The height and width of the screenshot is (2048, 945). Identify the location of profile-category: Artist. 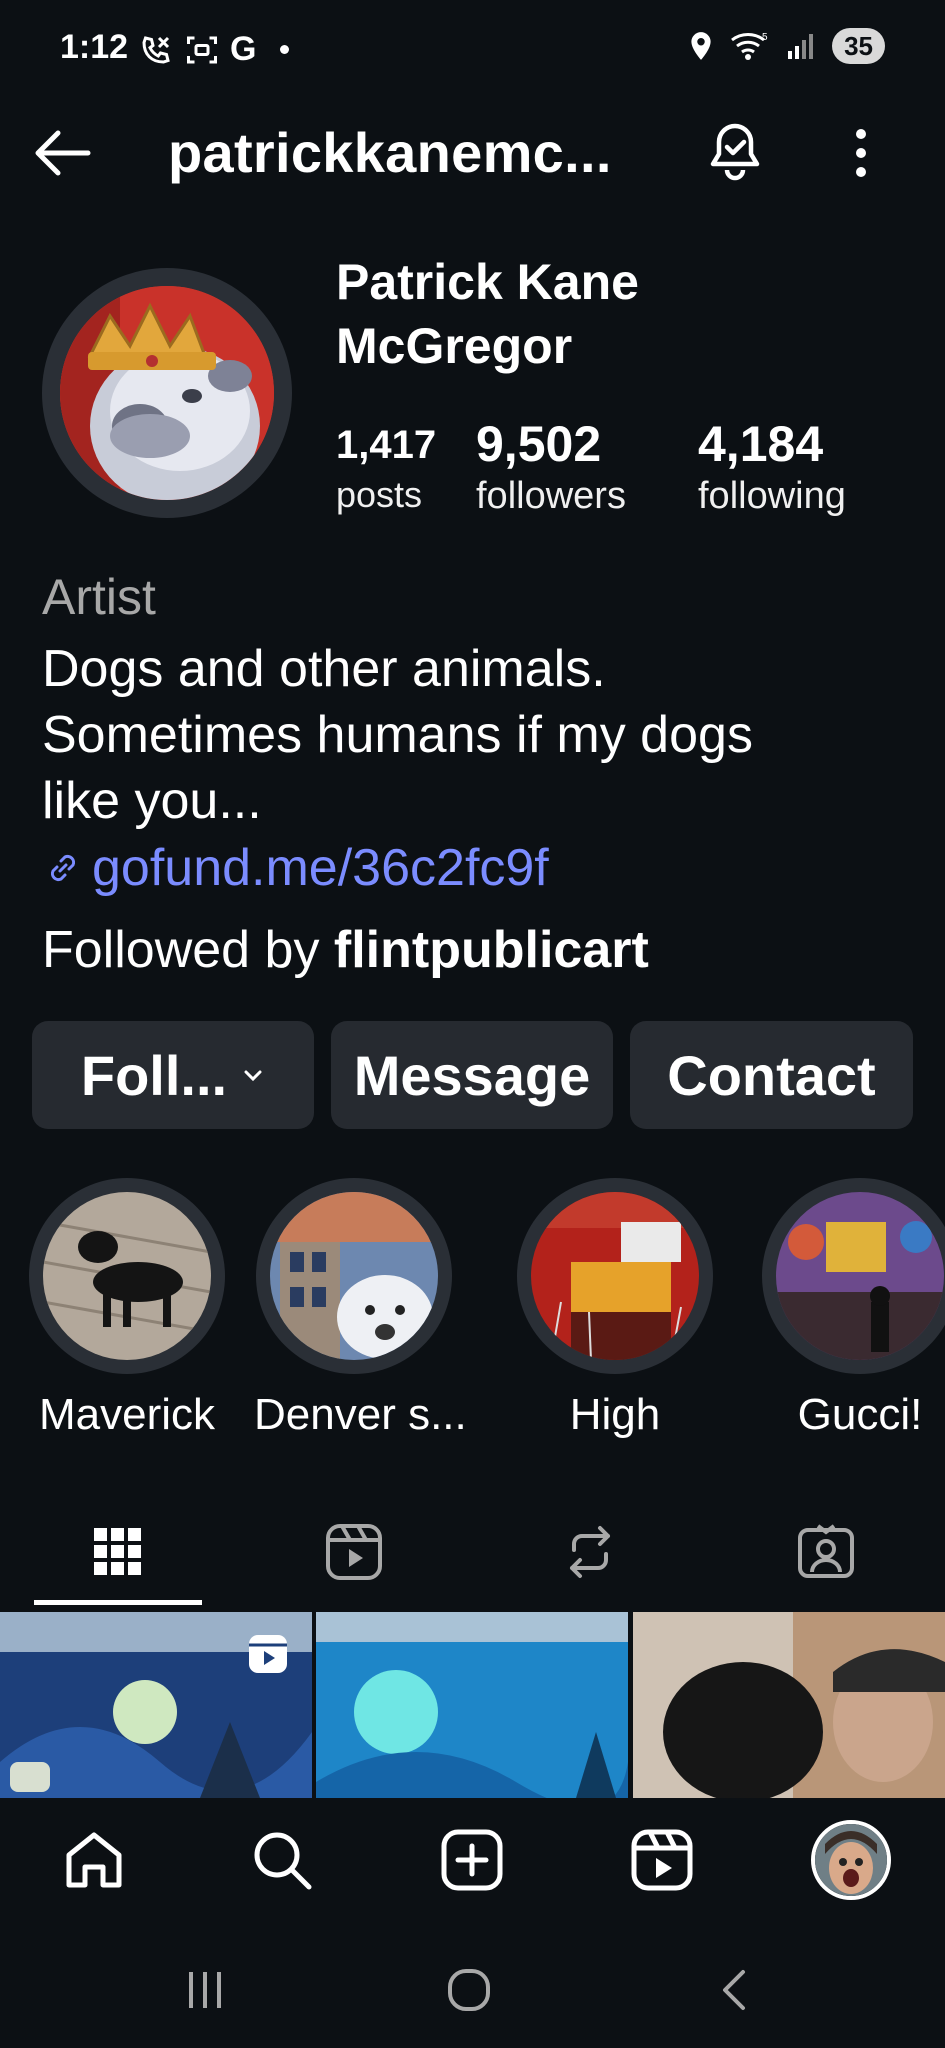
(99, 597).